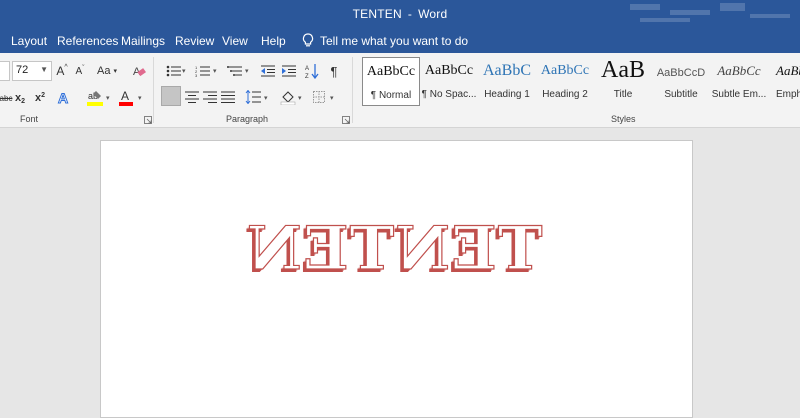  What do you see at coordinates (312, 71) in the screenshot?
I see `sort-icon: AZ` at bounding box center [312, 71].